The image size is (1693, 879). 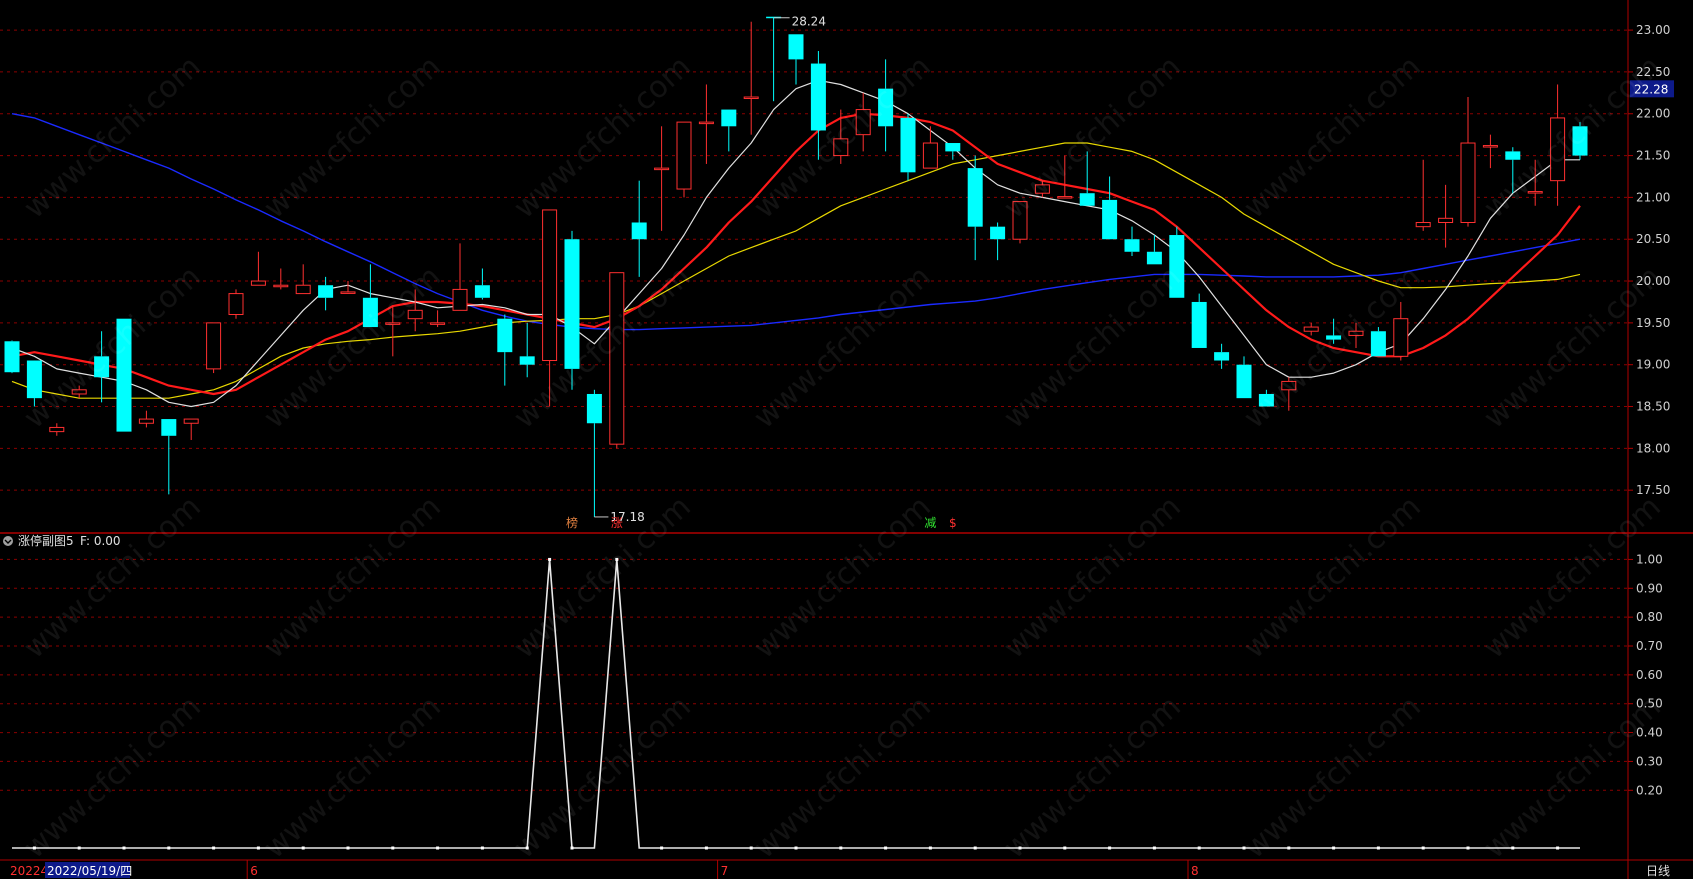 What do you see at coordinates (930, 523) in the screenshot?
I see `signal-marker: 减` at bounding box center [930, 523].